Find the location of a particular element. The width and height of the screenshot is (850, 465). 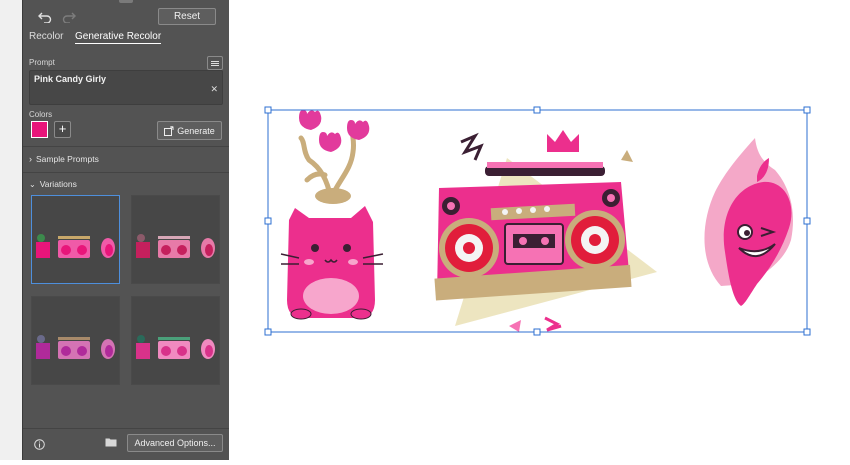

chevron-down-icon: ⌄ is located at coordinates (32, 184).